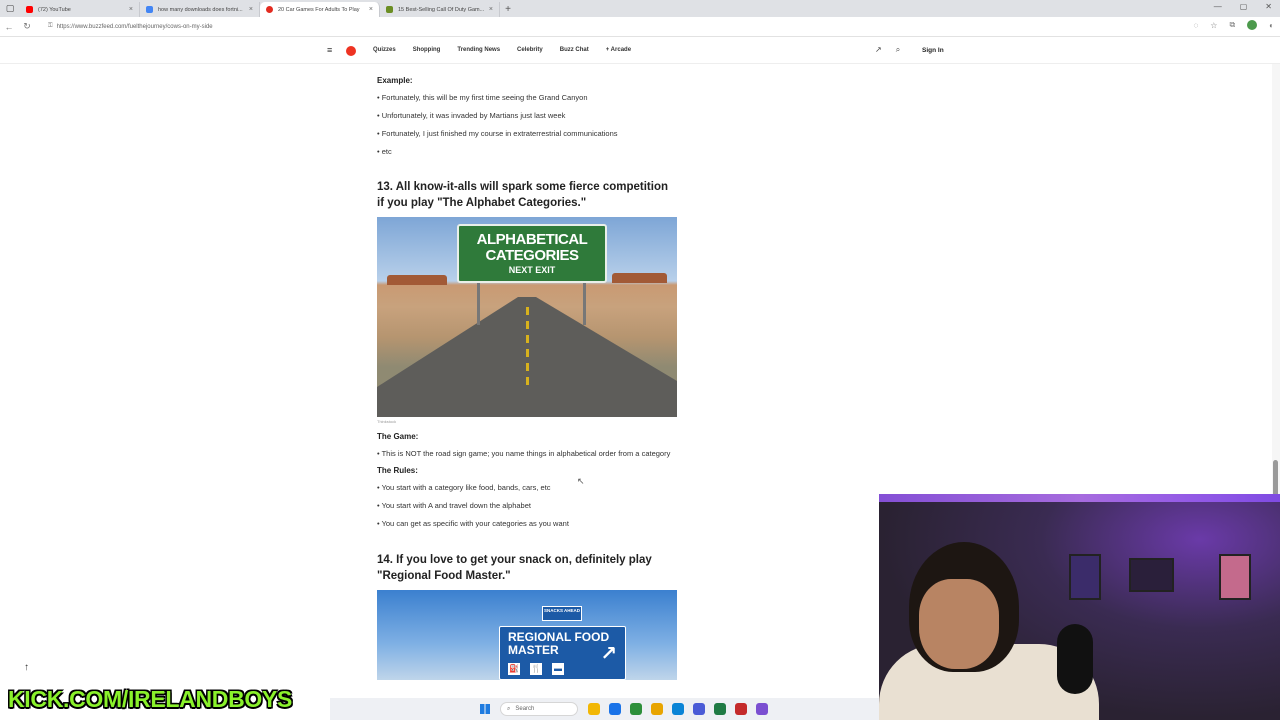  What do you see at coordinates (532, 270) in the screenshot?
I see `sign-text: NEXT EXIT` at bounding box center [532, 270].